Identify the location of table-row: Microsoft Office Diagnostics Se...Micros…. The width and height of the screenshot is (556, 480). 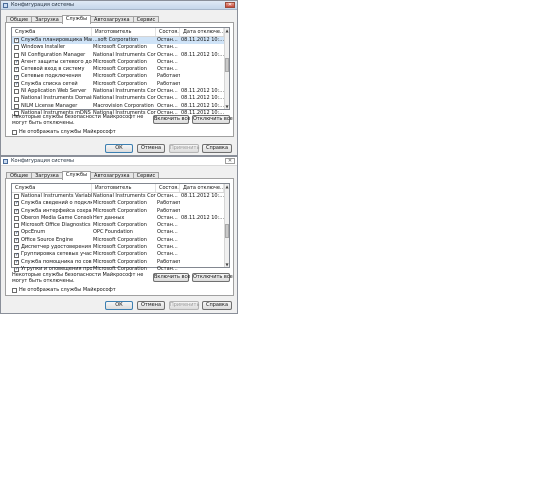
(120, 225).